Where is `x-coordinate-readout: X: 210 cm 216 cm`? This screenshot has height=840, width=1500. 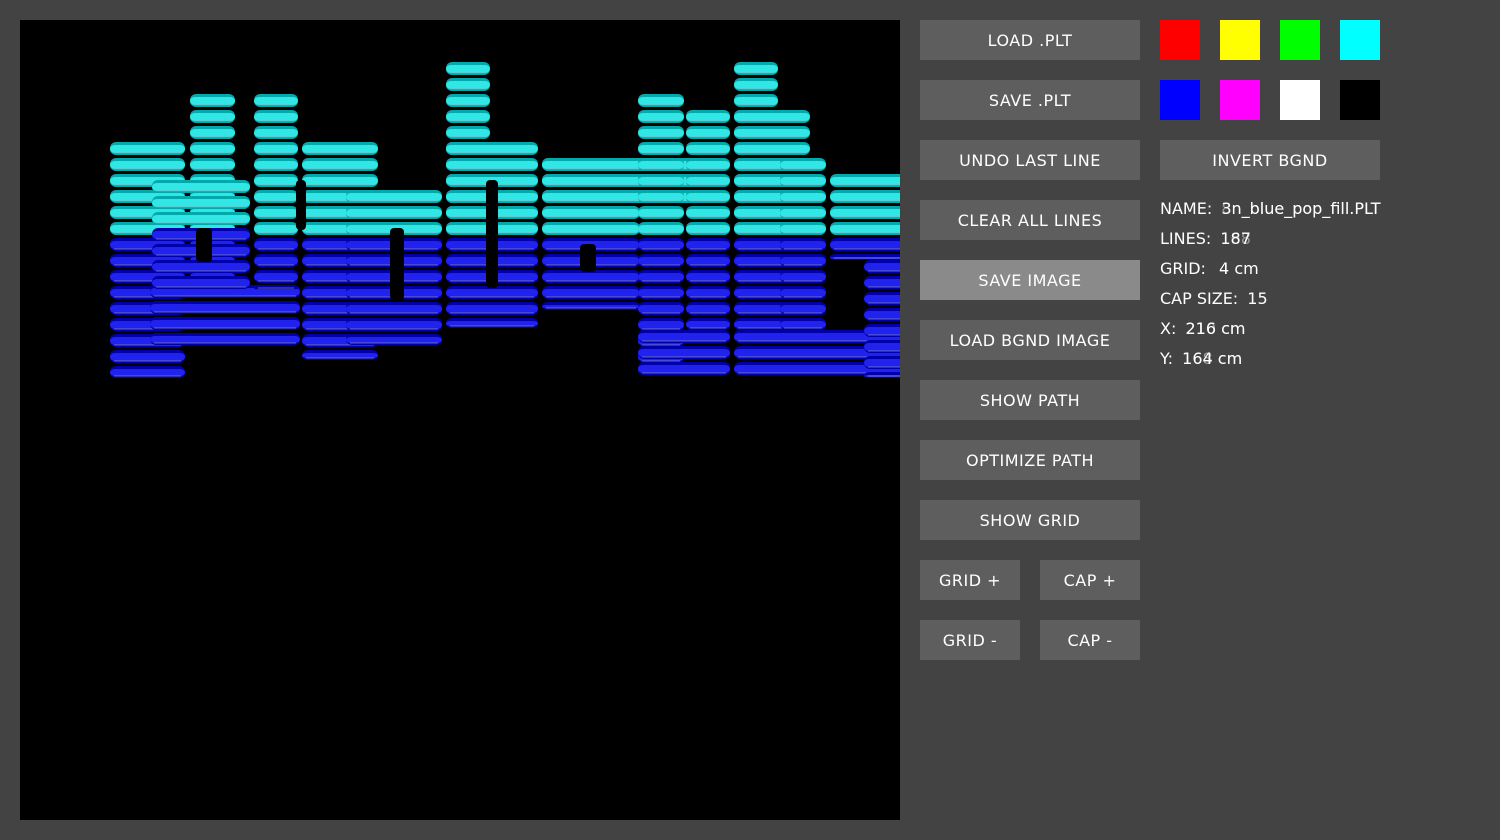 x-coordinate-readout: X: 210 cm 216 cm is located at coordinates (1202, 328).